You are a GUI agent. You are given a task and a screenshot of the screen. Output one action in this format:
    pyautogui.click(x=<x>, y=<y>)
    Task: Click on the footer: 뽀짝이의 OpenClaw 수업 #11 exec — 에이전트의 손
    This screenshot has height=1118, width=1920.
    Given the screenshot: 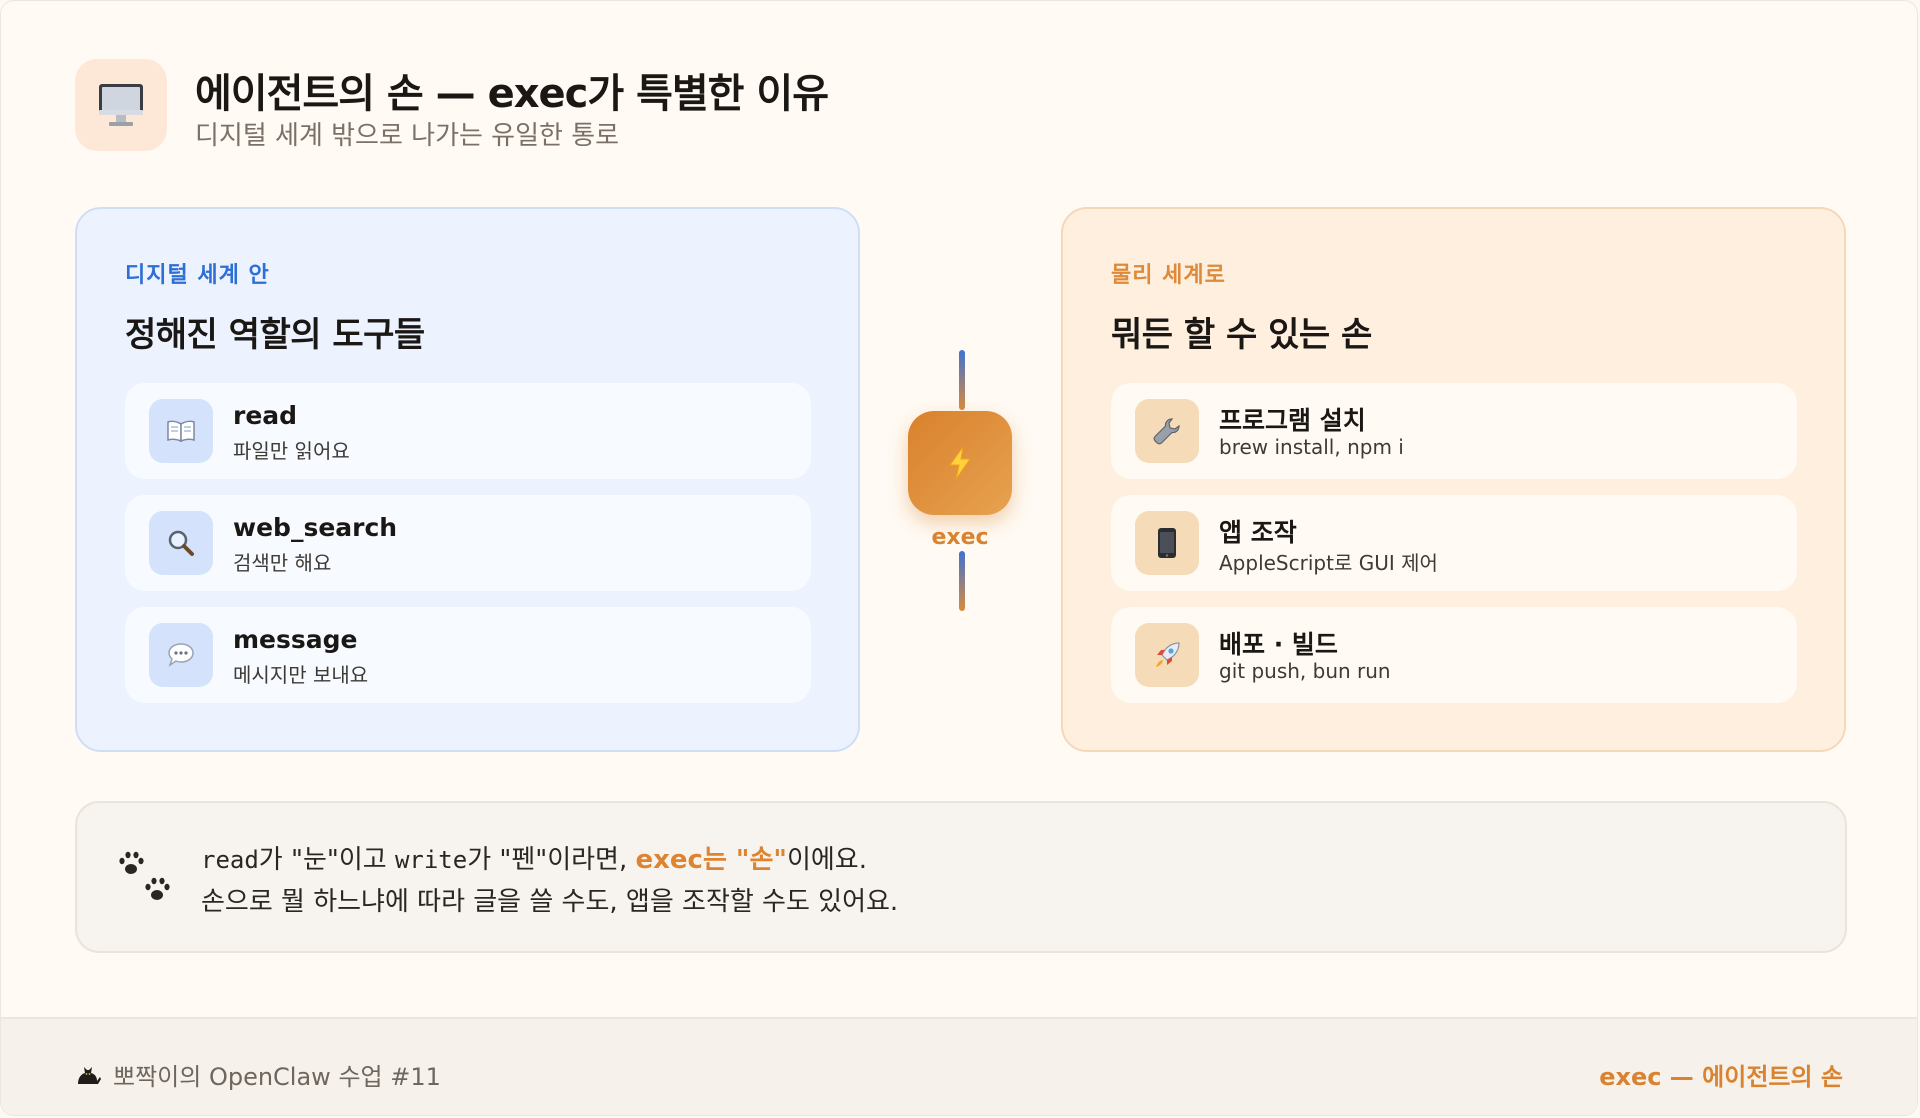 What is the action you would take?
    pyautogui.click(x=959, y=1066)
    